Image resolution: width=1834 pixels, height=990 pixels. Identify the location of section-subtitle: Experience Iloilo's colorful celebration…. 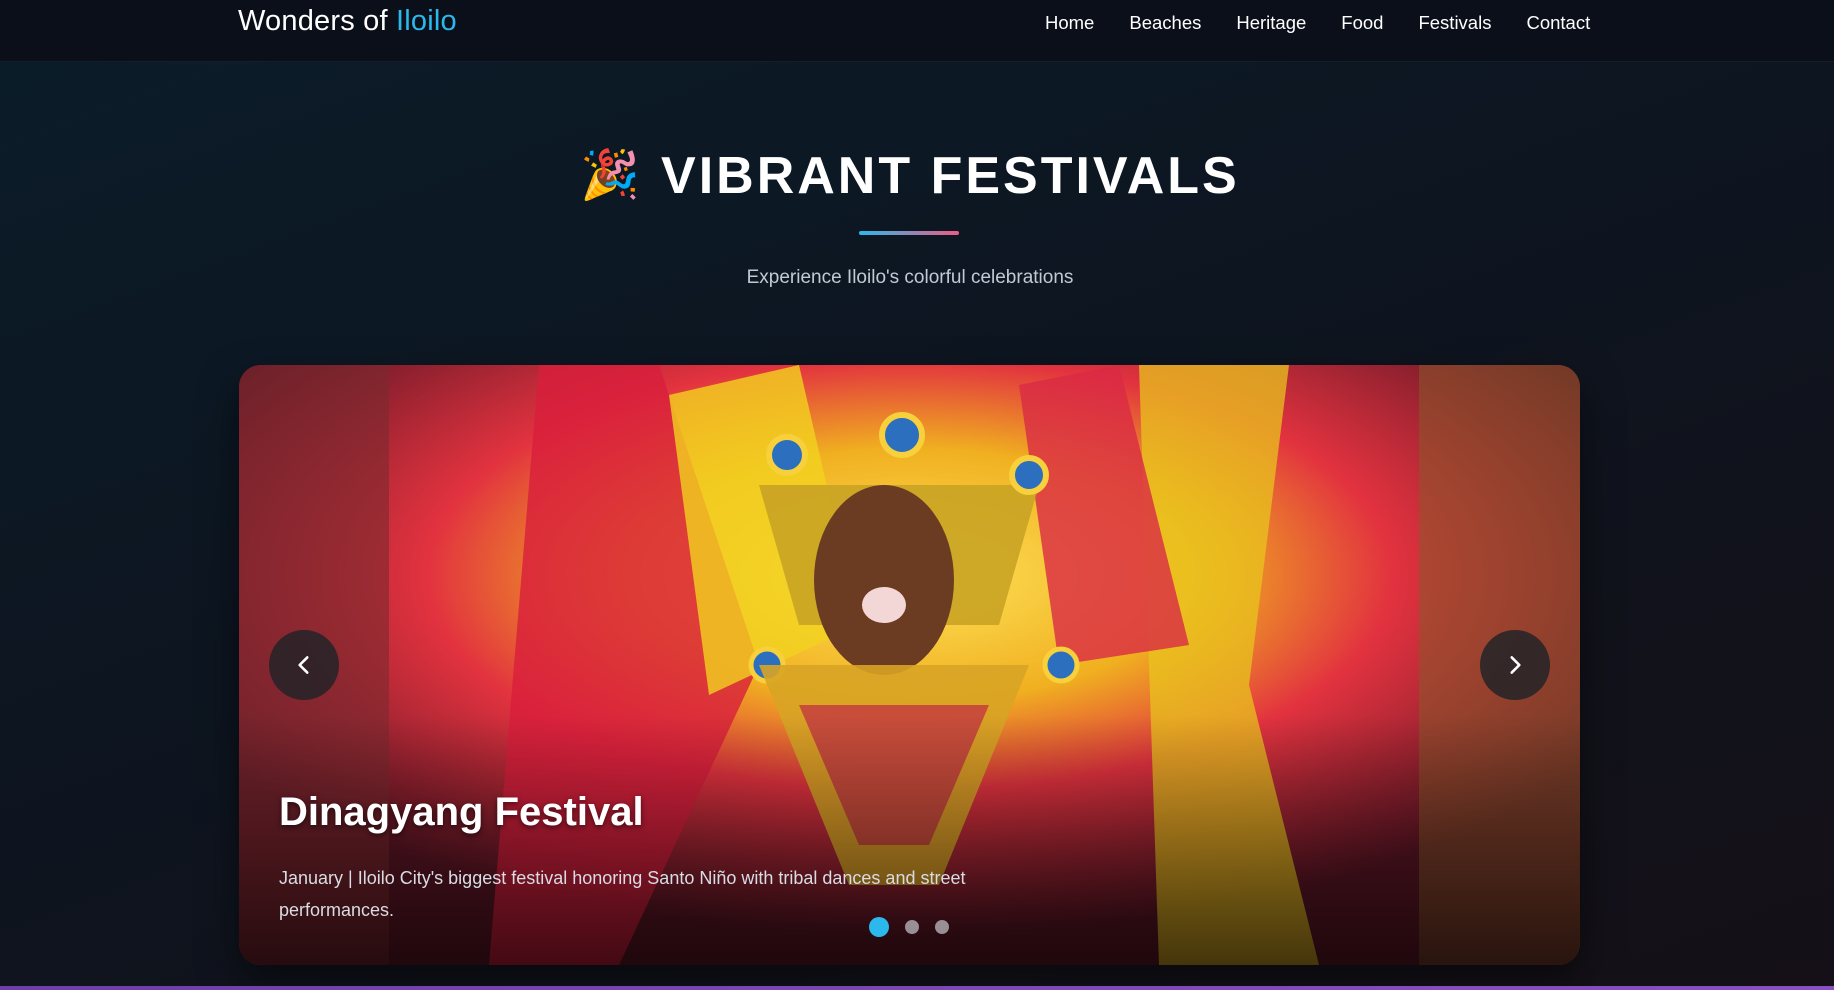
(910, 277).